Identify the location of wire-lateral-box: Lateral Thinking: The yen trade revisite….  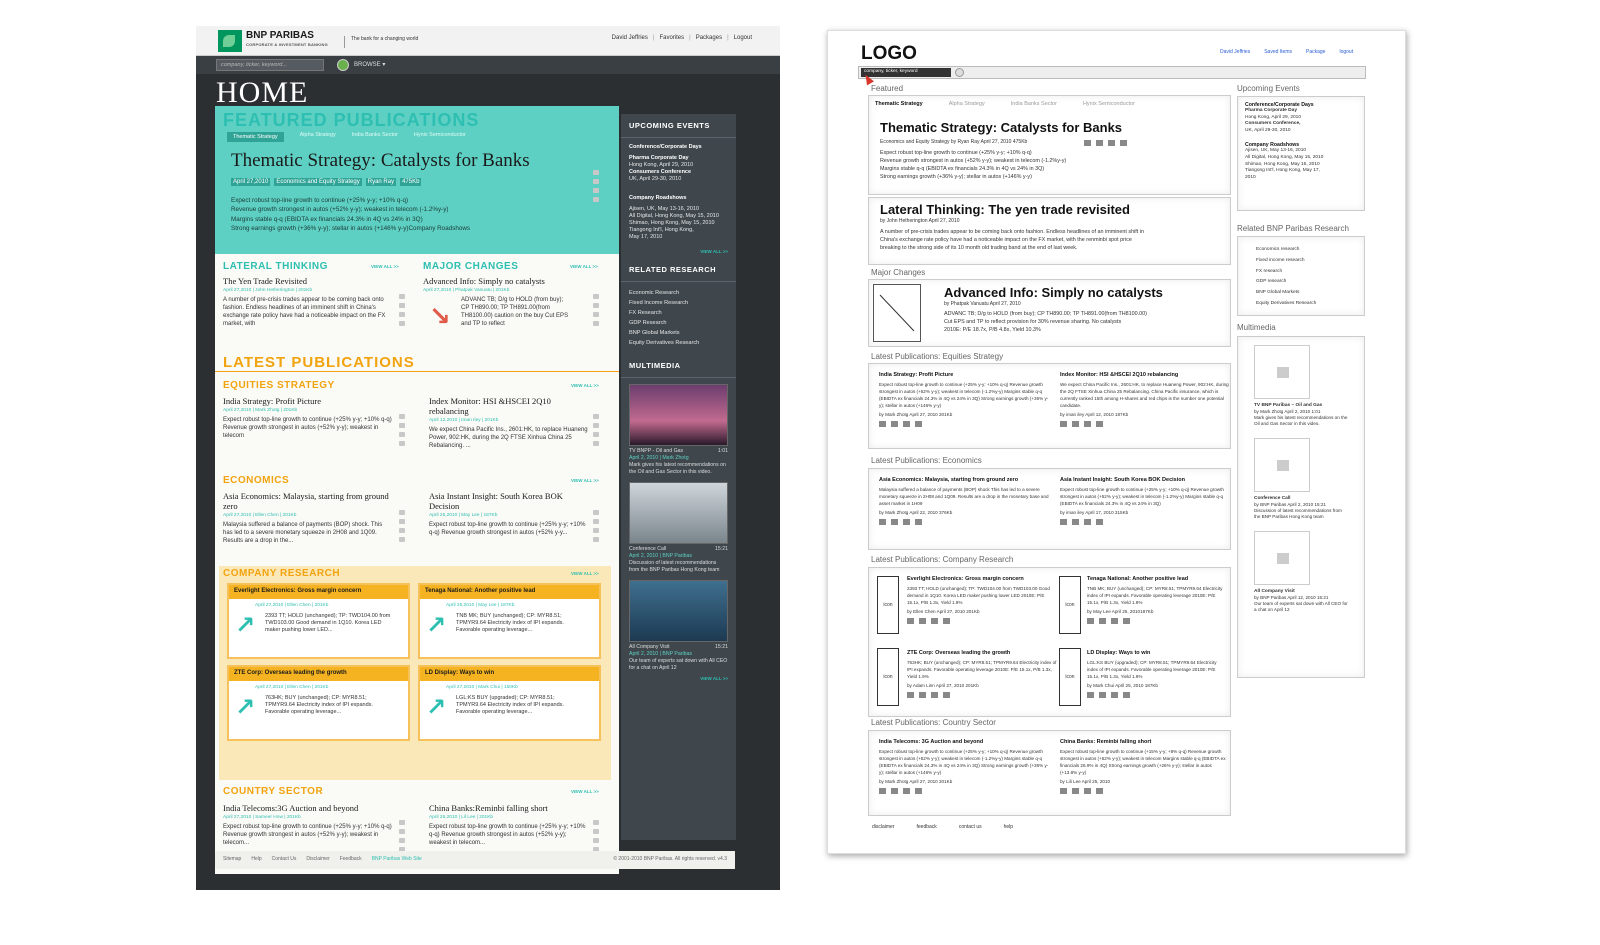
(1049, 231).